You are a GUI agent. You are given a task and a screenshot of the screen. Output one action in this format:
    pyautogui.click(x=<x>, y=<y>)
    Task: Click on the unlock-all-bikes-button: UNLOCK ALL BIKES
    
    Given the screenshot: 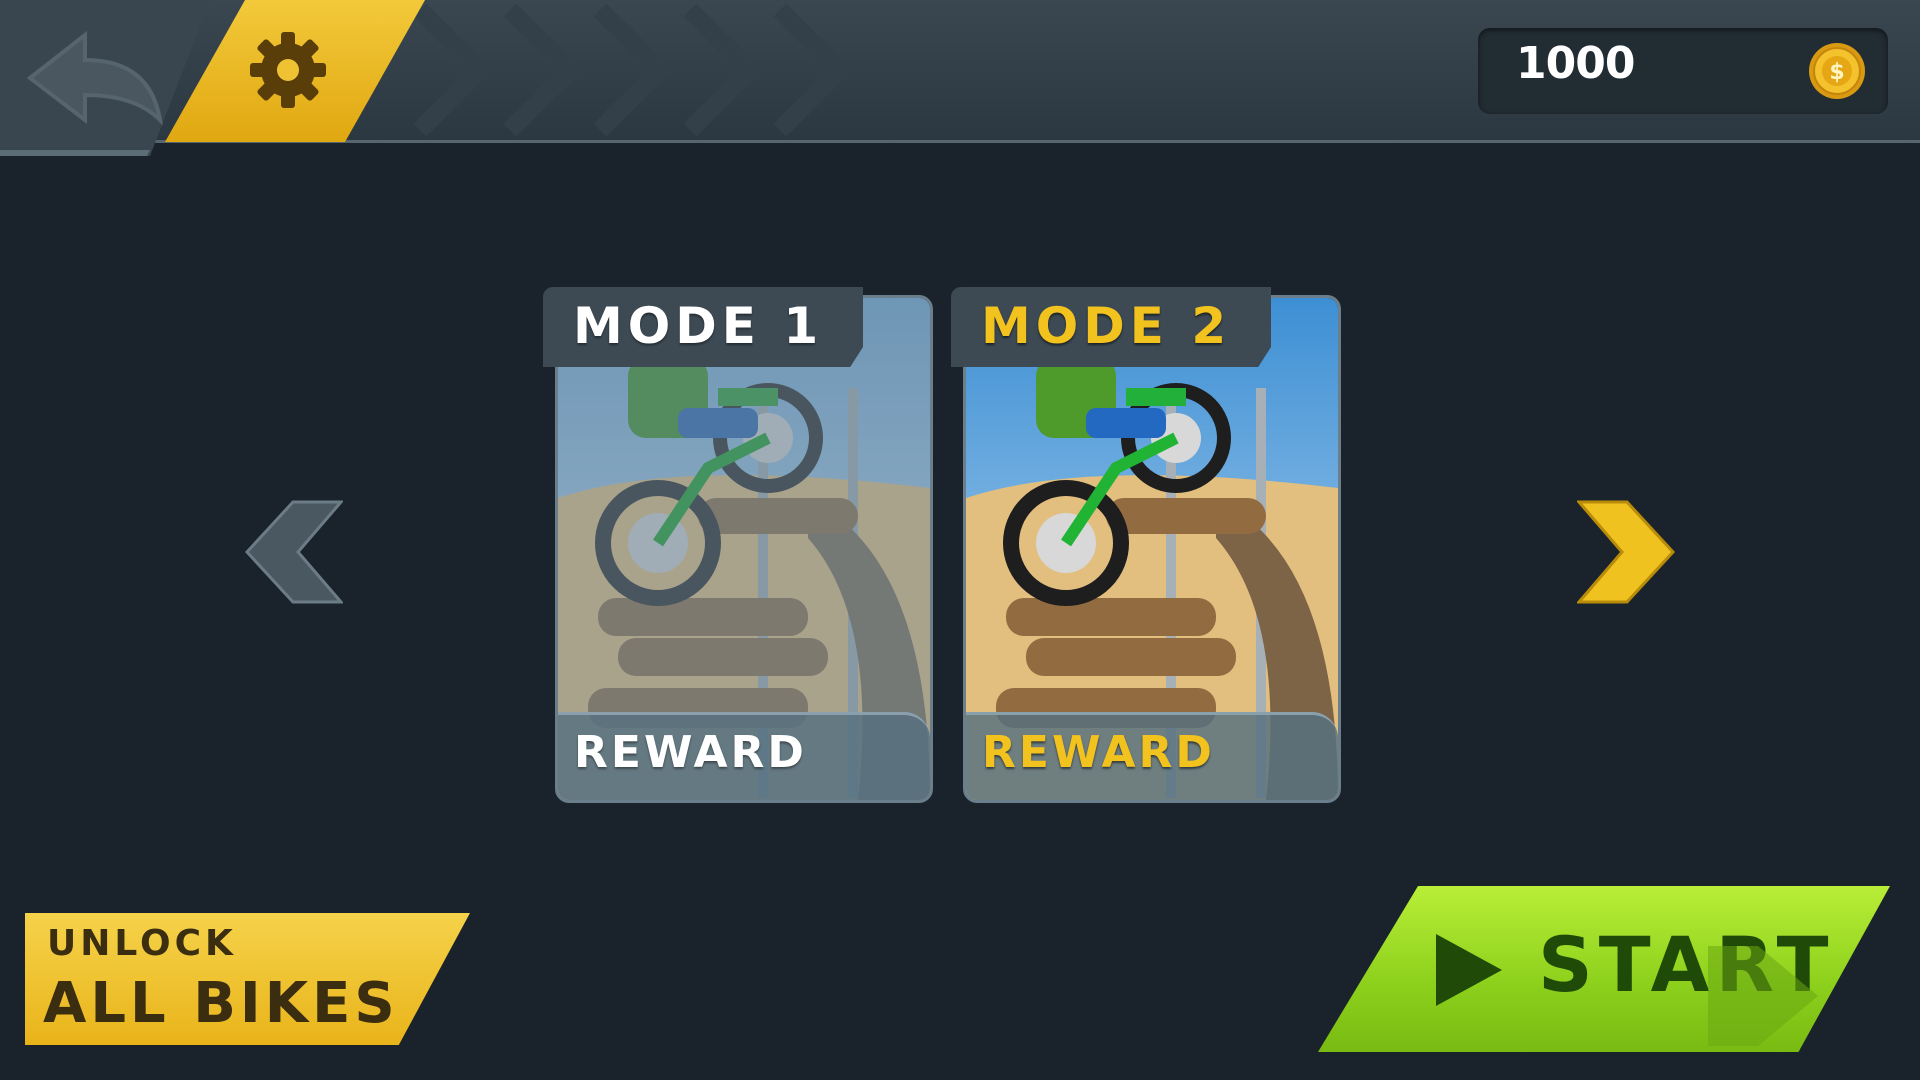 What is the action you would take?
    pyautogui.click(x=247, y=979)
    